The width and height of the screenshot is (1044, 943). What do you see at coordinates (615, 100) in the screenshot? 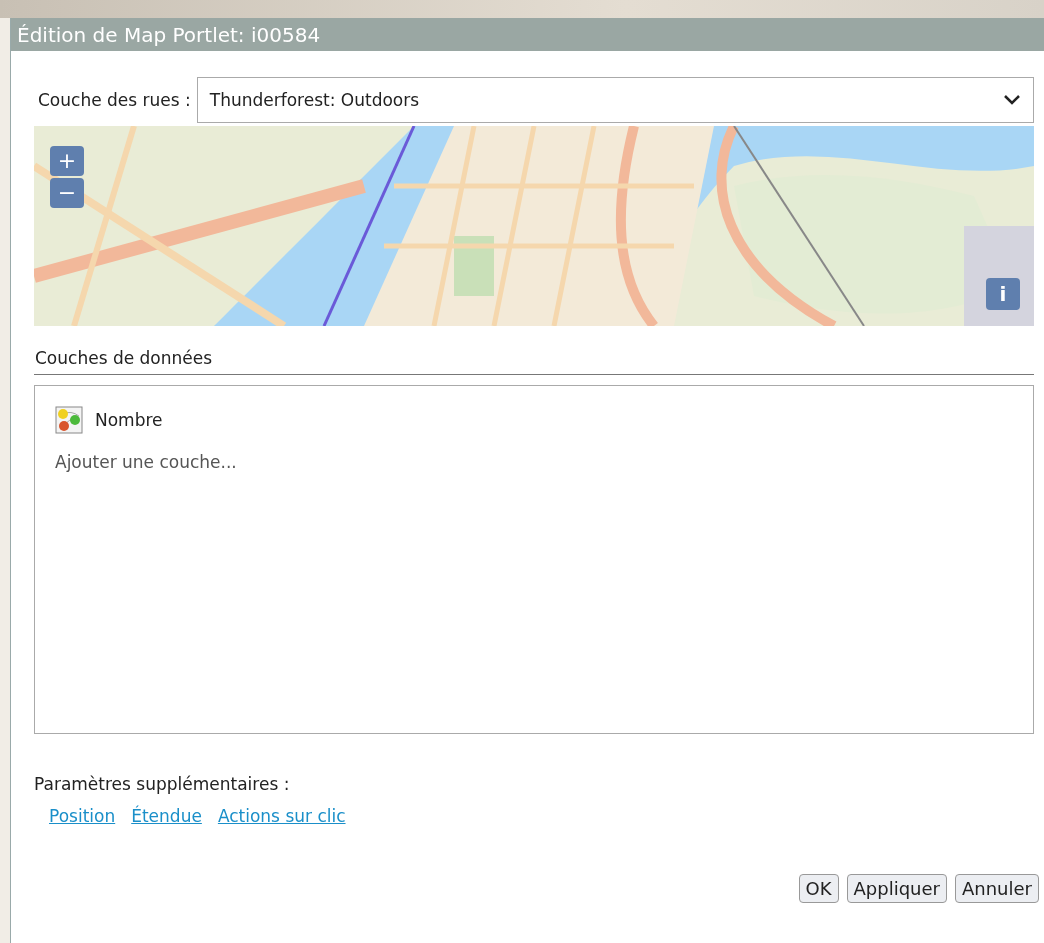
I see `street-layer-dropdown: Thunderforest: Outdoors` at bounding box center [615, 100].